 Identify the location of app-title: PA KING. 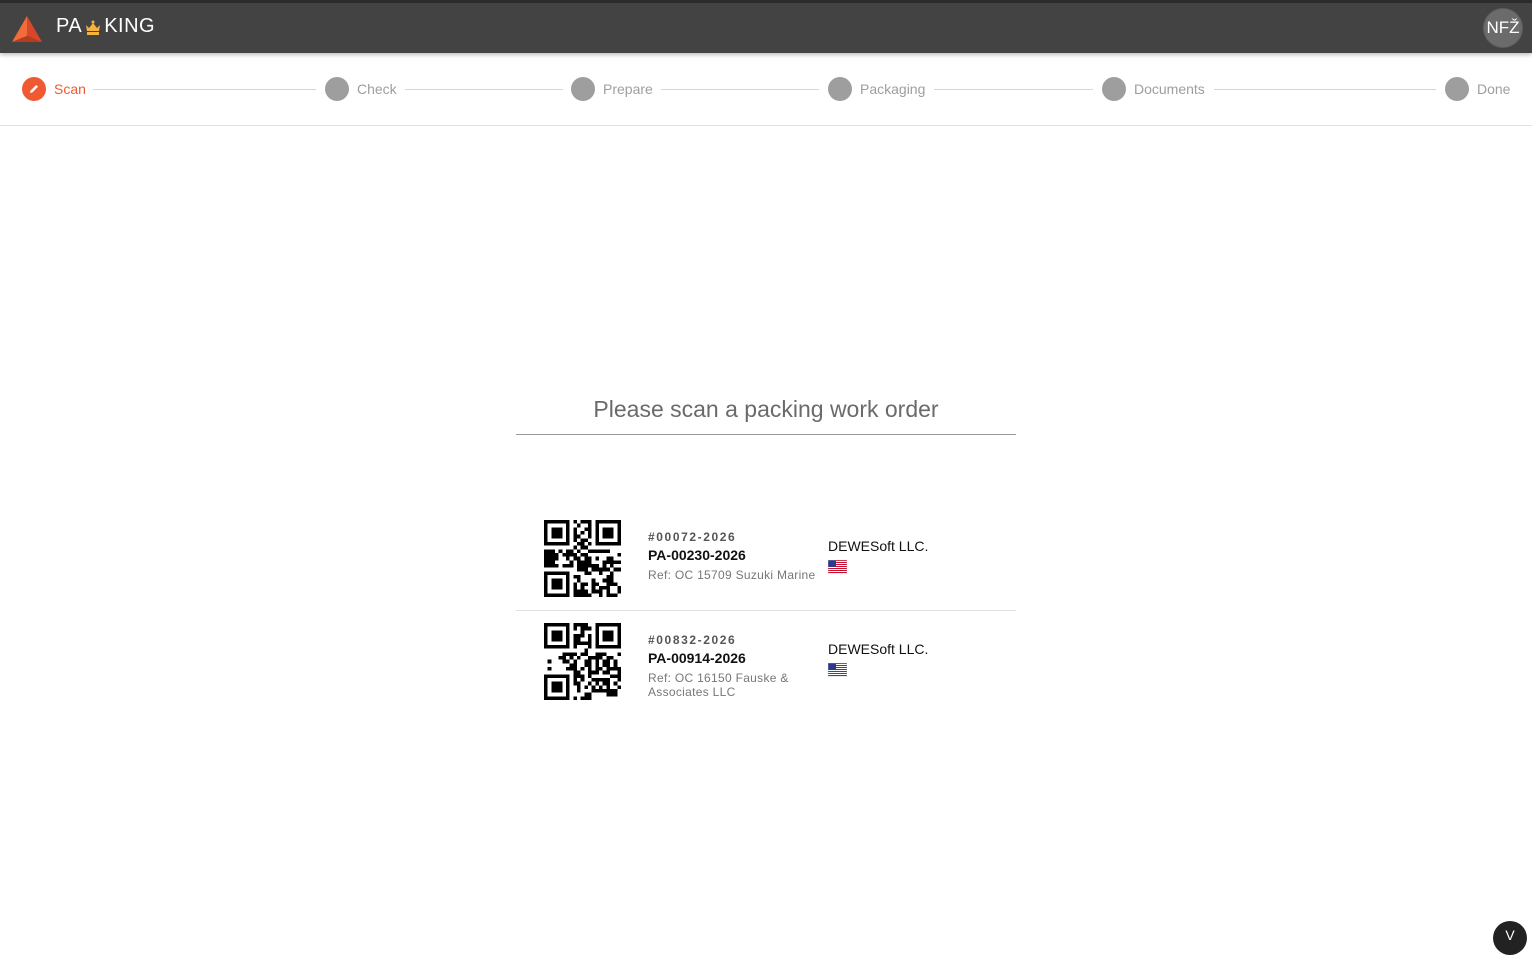
(105, 26).